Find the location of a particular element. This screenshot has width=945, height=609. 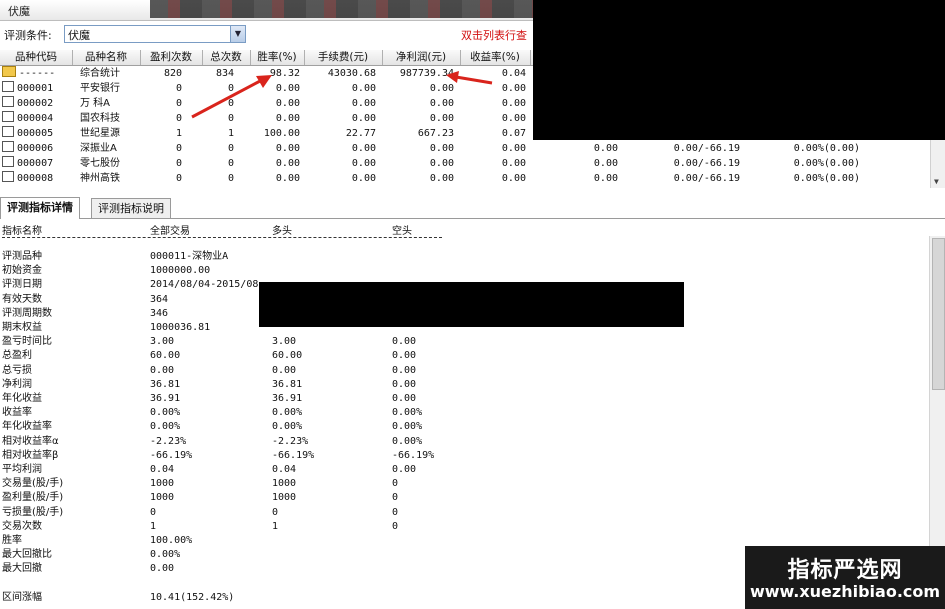

metric-long: -66.19% is located at coordinates (293, 455).